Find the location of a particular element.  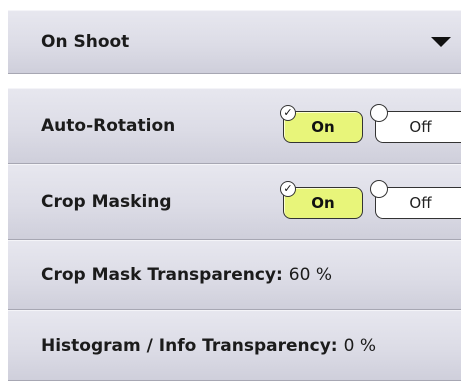

crop-masking-label: Crop Masking is located at coordinates (106, 202).